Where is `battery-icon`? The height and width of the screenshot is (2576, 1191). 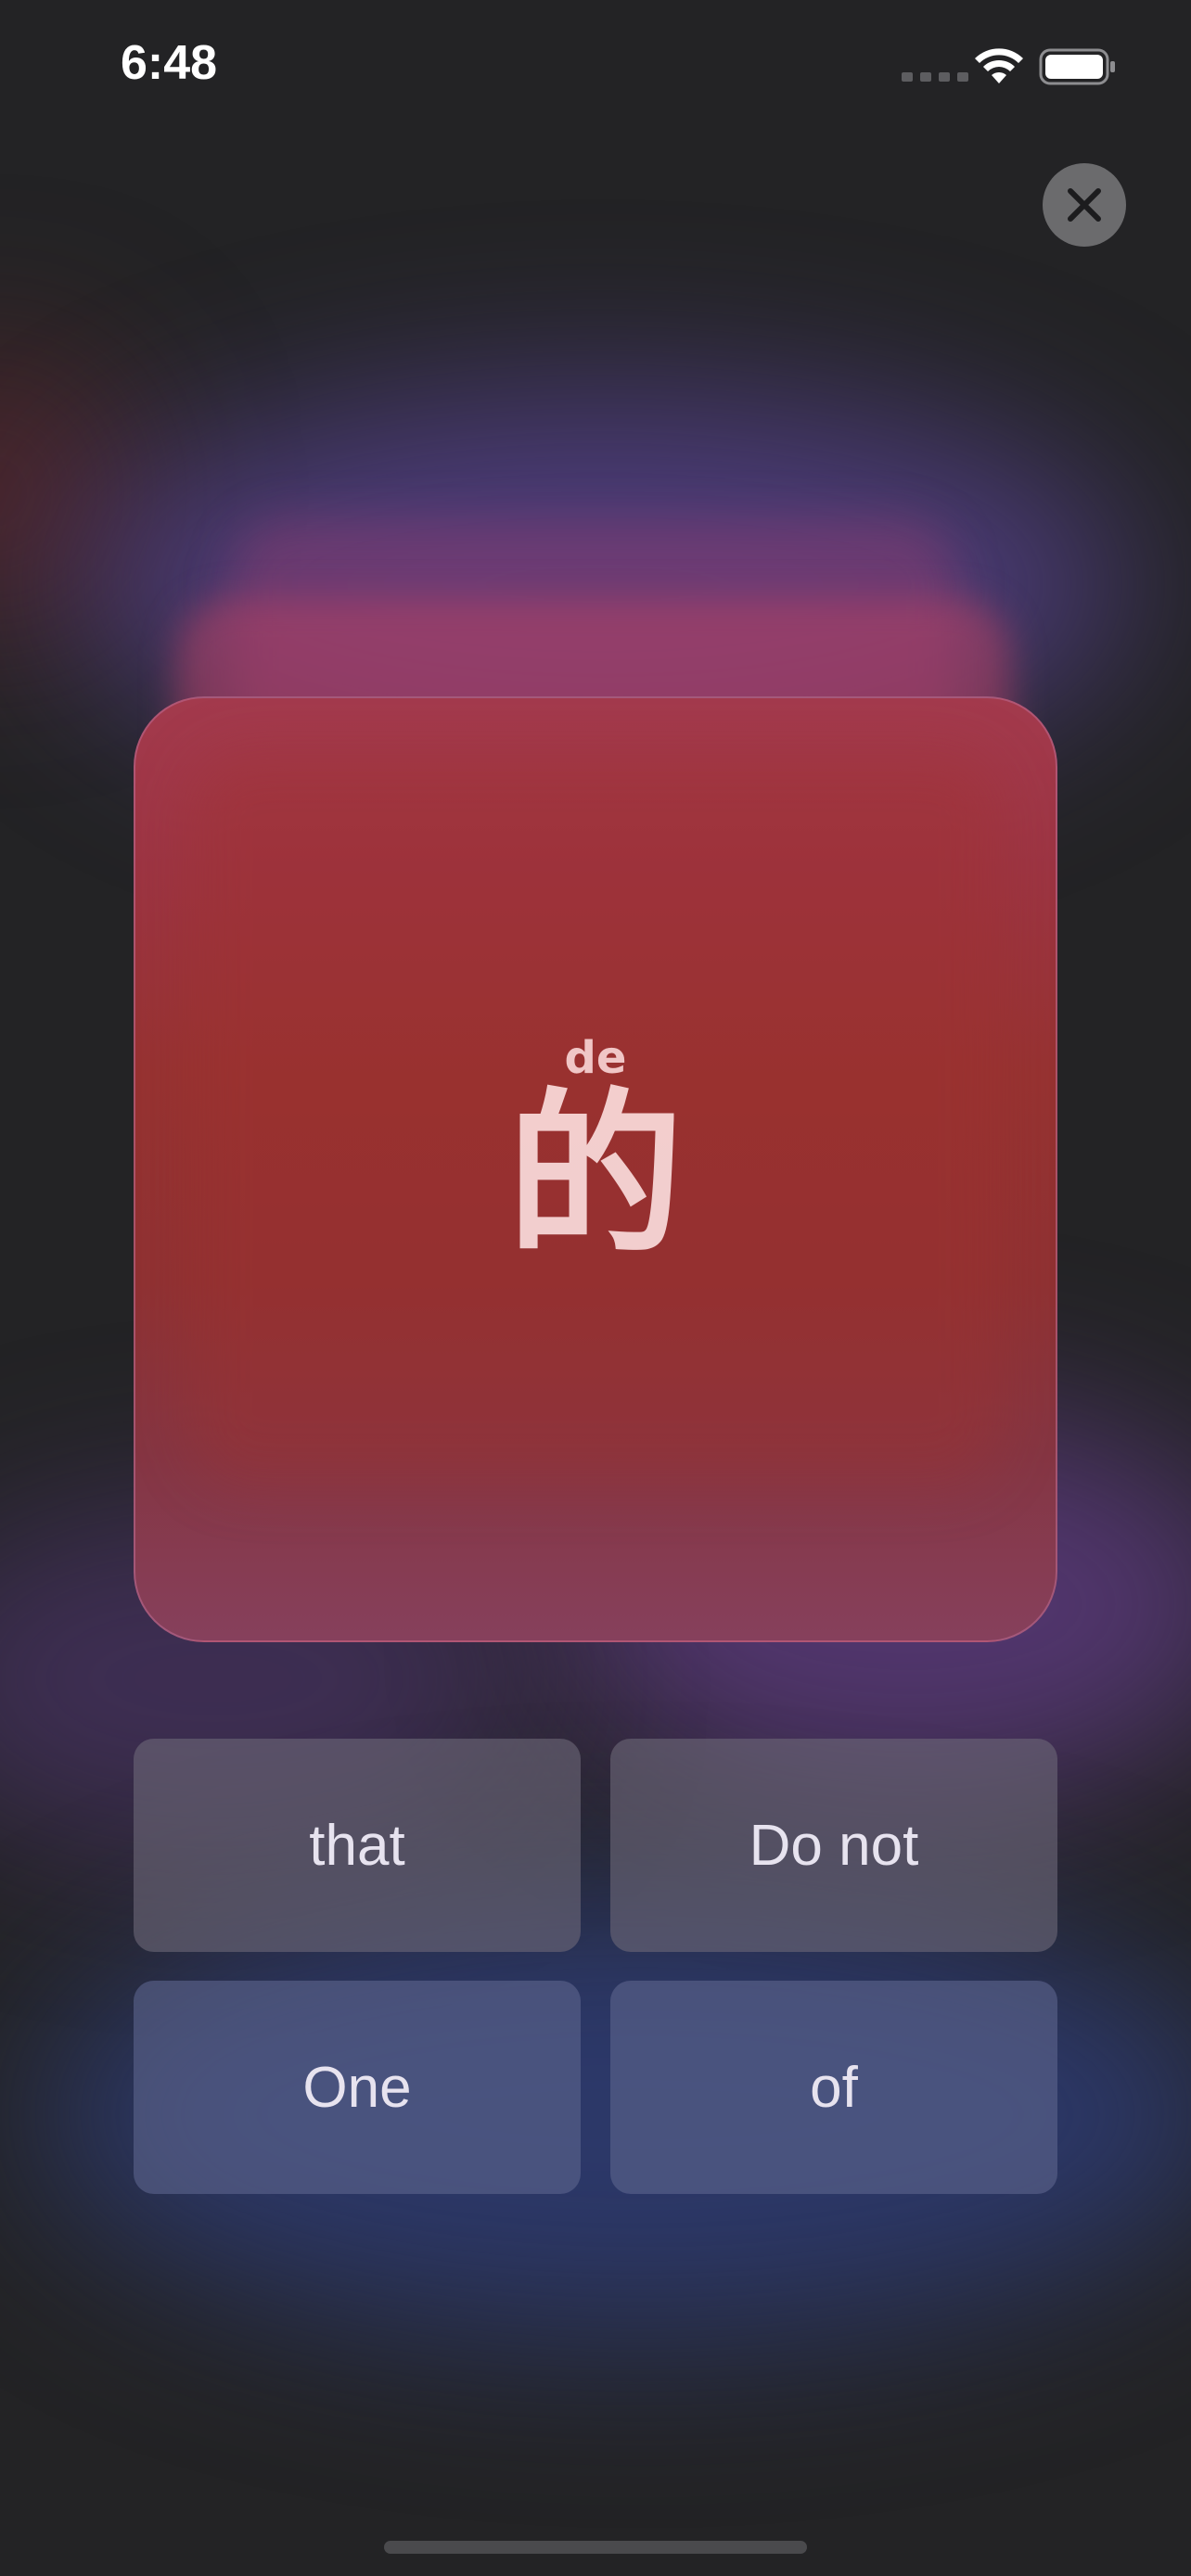 battery-icon is located at coordinates (1077, 66).